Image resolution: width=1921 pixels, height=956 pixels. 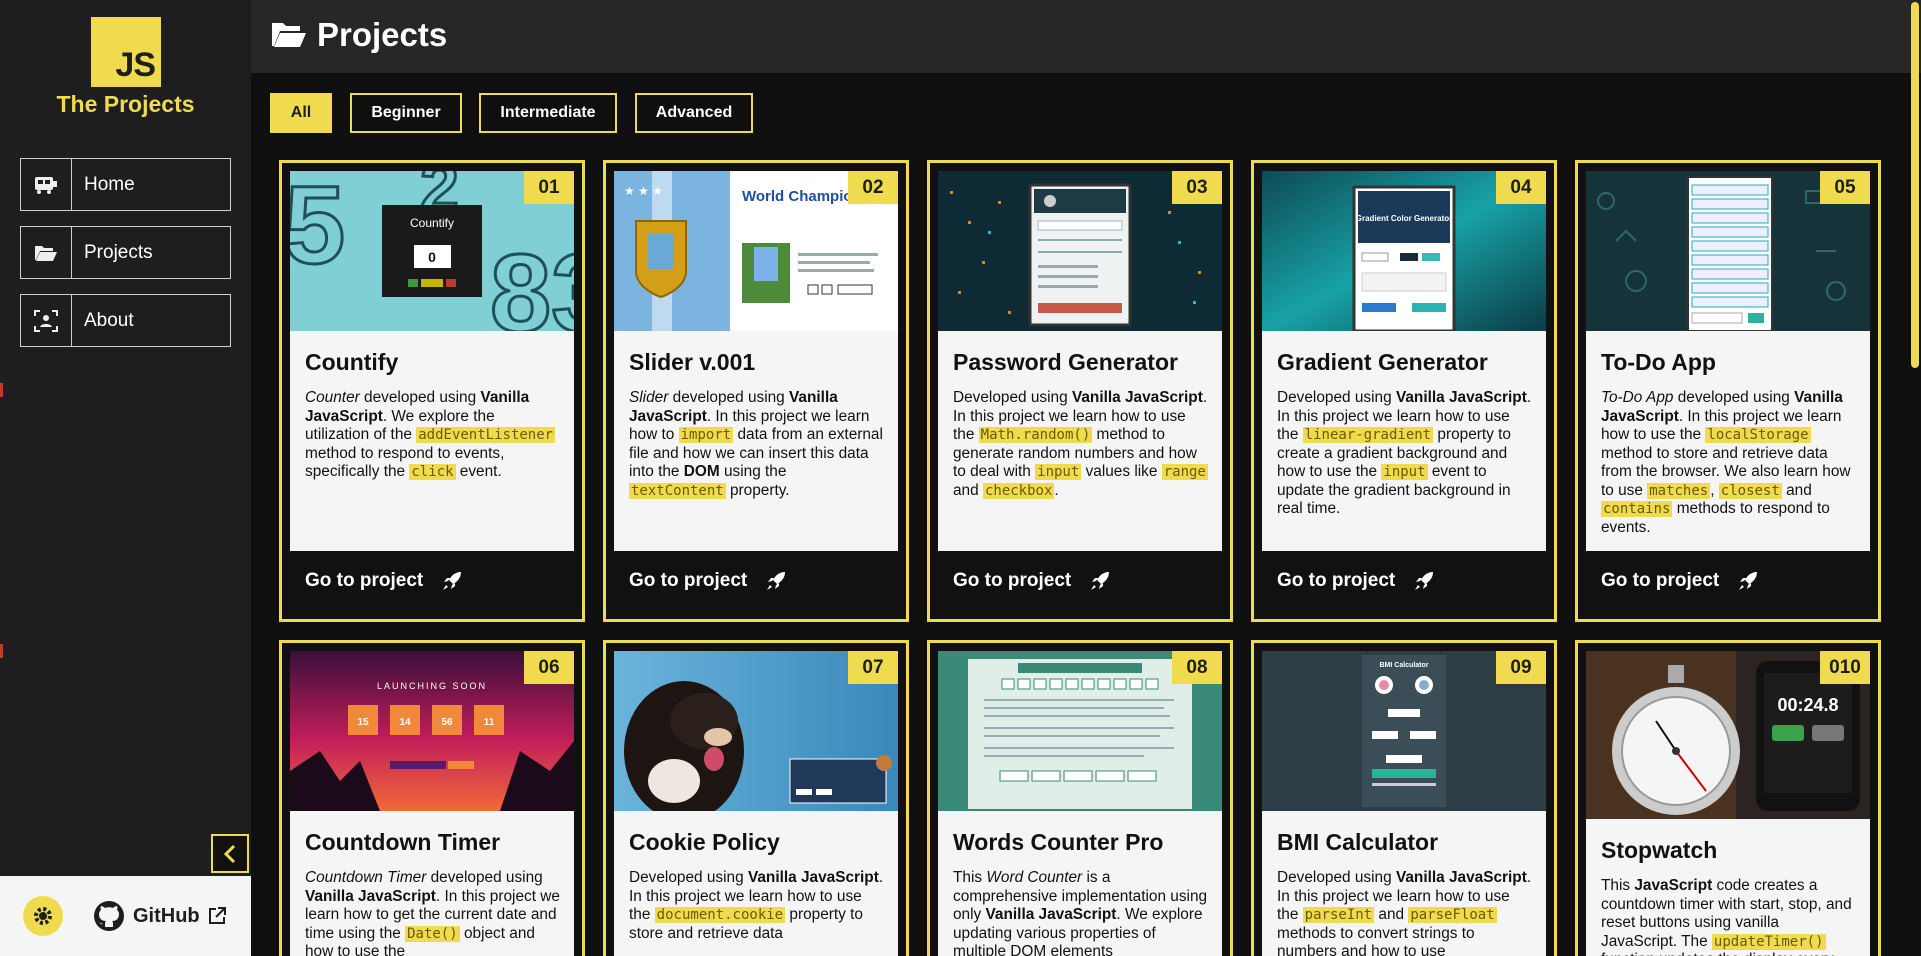 I want to click on project-thumbnail: 5 83 2 Countify 0 01, so click(x=432, y=251).